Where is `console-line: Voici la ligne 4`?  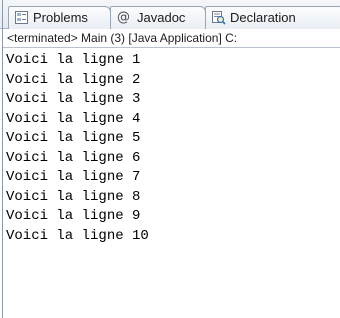 console-line: Voici la ligne 4 is located at coordinates (73, 118).